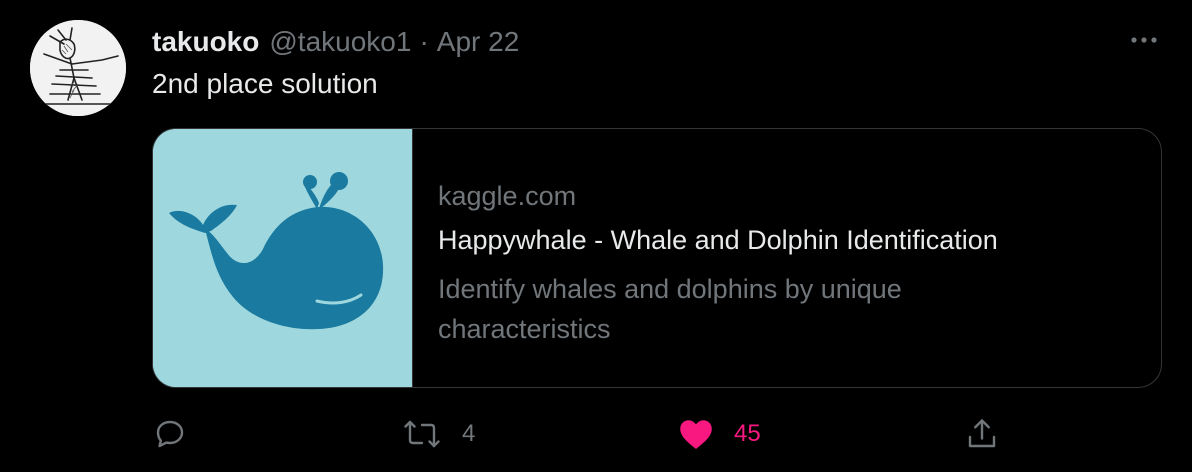 This screenshot has width=1192, height=472. I want to click on tweet-header: takuoko @takuoko1 · Apr 22, so click(336, 42).